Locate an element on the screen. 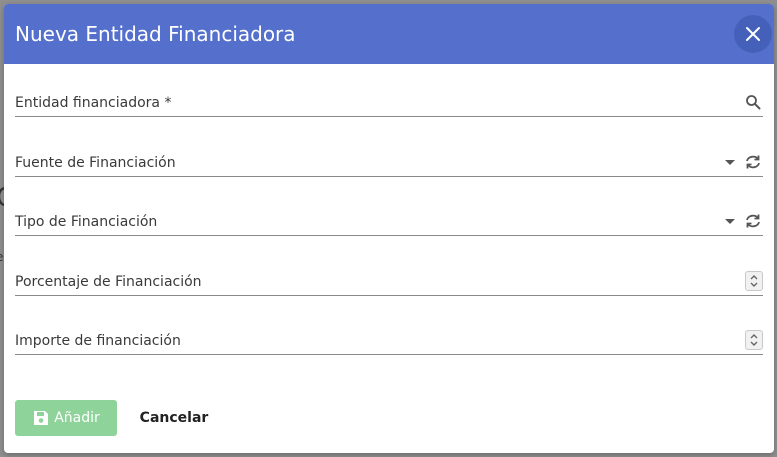 This screenshot has width=777, height=457. entidad-financiadora-label: Entidad financiadora * is located at coordinates (93, 103).